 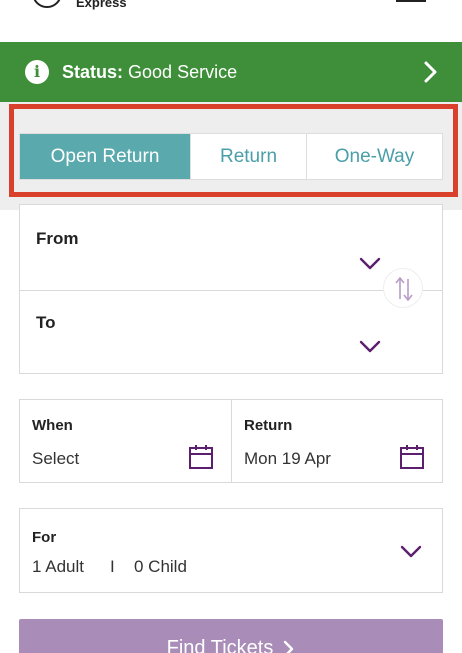 What do you see at coordinates (57, 238) in the screenshot?
I see `from-label: From` at bounding box center [57, 238].